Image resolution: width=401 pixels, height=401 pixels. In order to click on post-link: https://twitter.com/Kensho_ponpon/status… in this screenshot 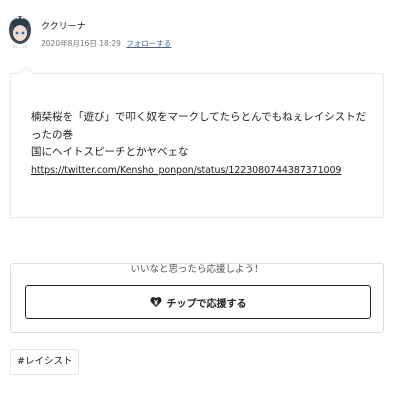, I will do `click(186, 171)`.